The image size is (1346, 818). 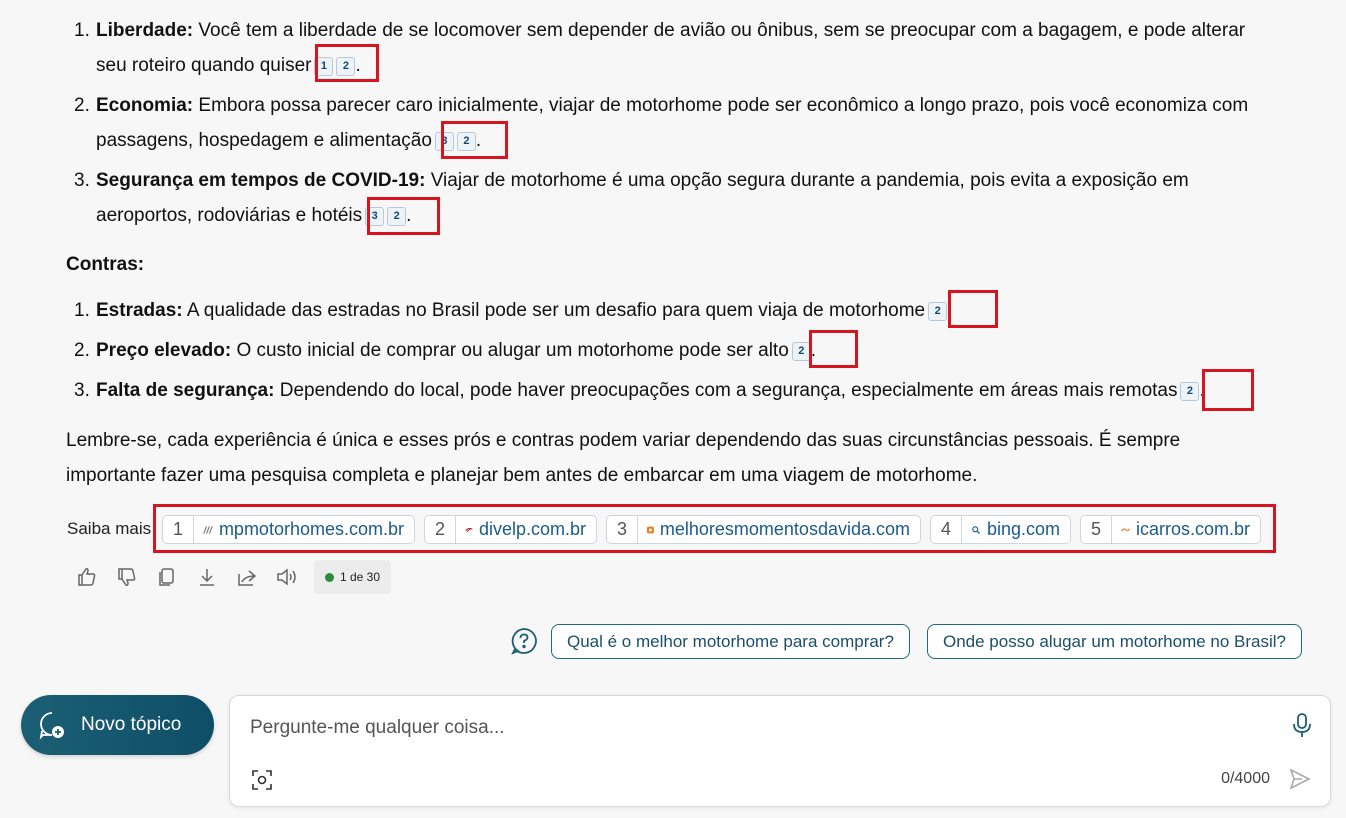 What do you see at coordinates (131, 724) in the screenshot?
I see `new-topic-label: Novo tópico` at bounding box center [131, 724].